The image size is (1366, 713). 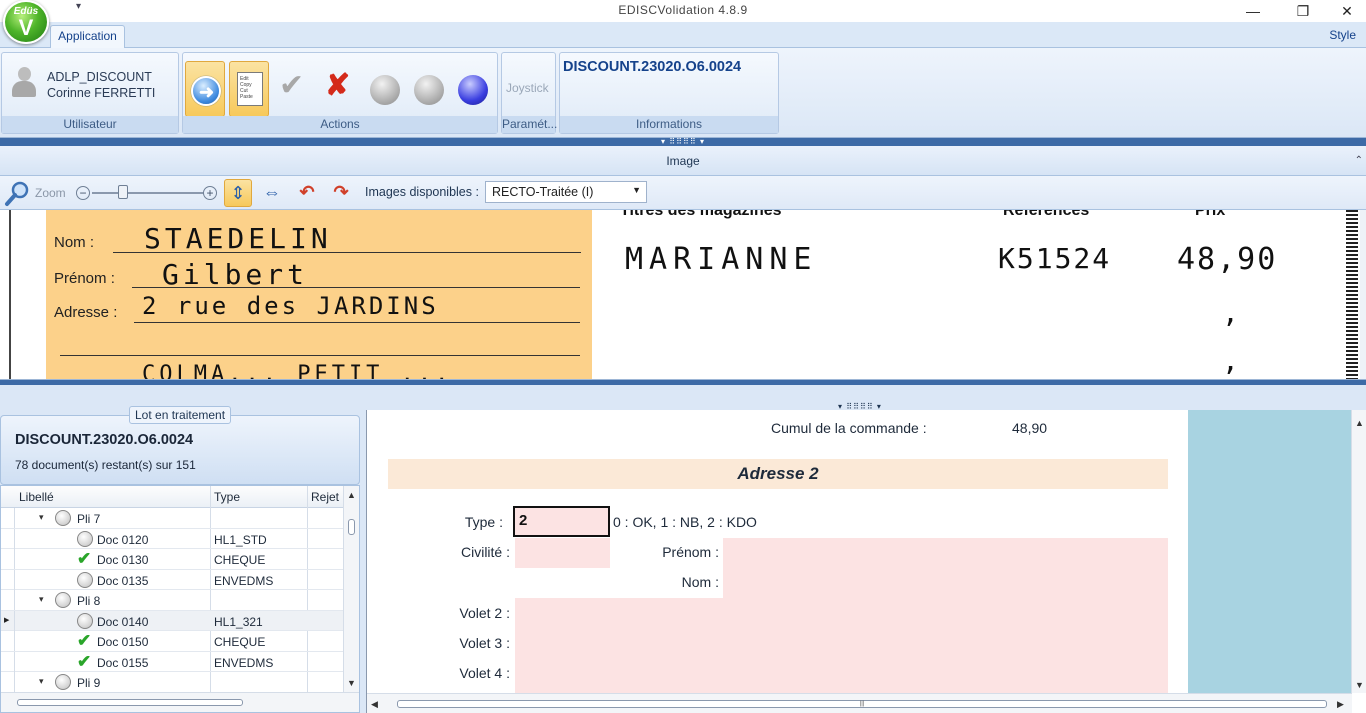 I want to click on scroll-left-icon: ◀, so click(x=374, y=704).